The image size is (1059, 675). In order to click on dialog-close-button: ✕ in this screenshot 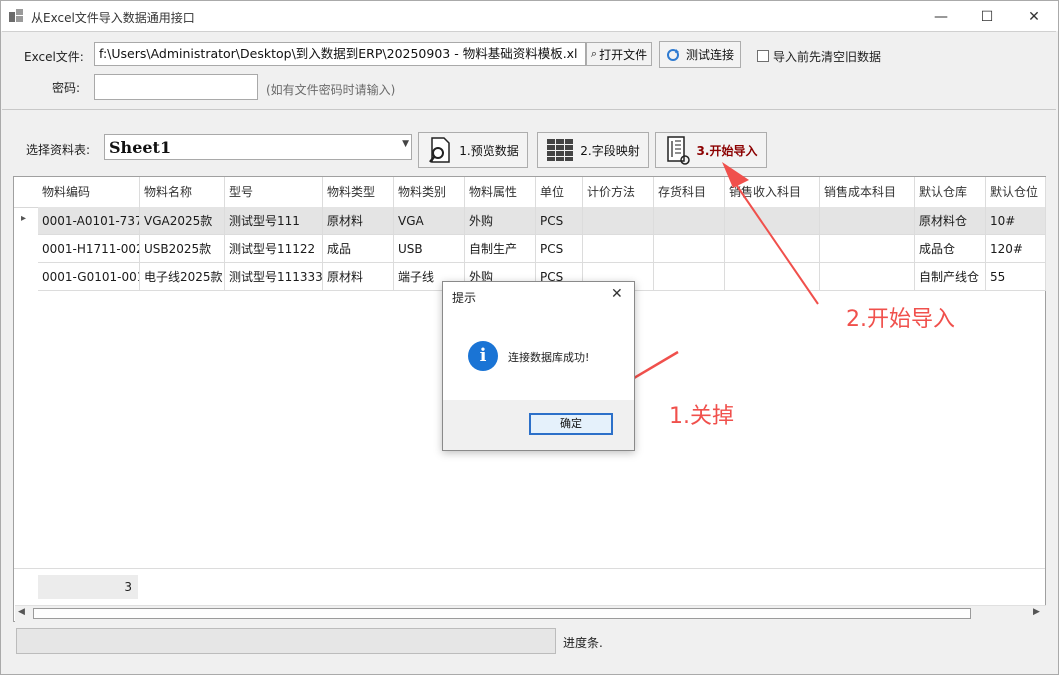, I will do `click(617, 294)`.